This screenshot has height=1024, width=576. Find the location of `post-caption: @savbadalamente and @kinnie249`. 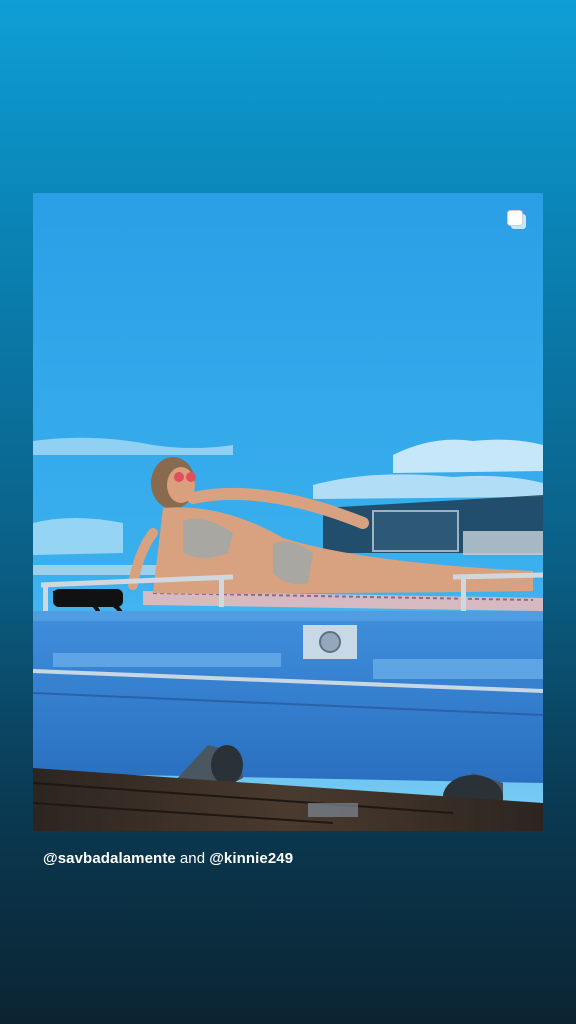

post-caption: @savbadalamente and @kinnie249 is located at coordinates (168, 858).